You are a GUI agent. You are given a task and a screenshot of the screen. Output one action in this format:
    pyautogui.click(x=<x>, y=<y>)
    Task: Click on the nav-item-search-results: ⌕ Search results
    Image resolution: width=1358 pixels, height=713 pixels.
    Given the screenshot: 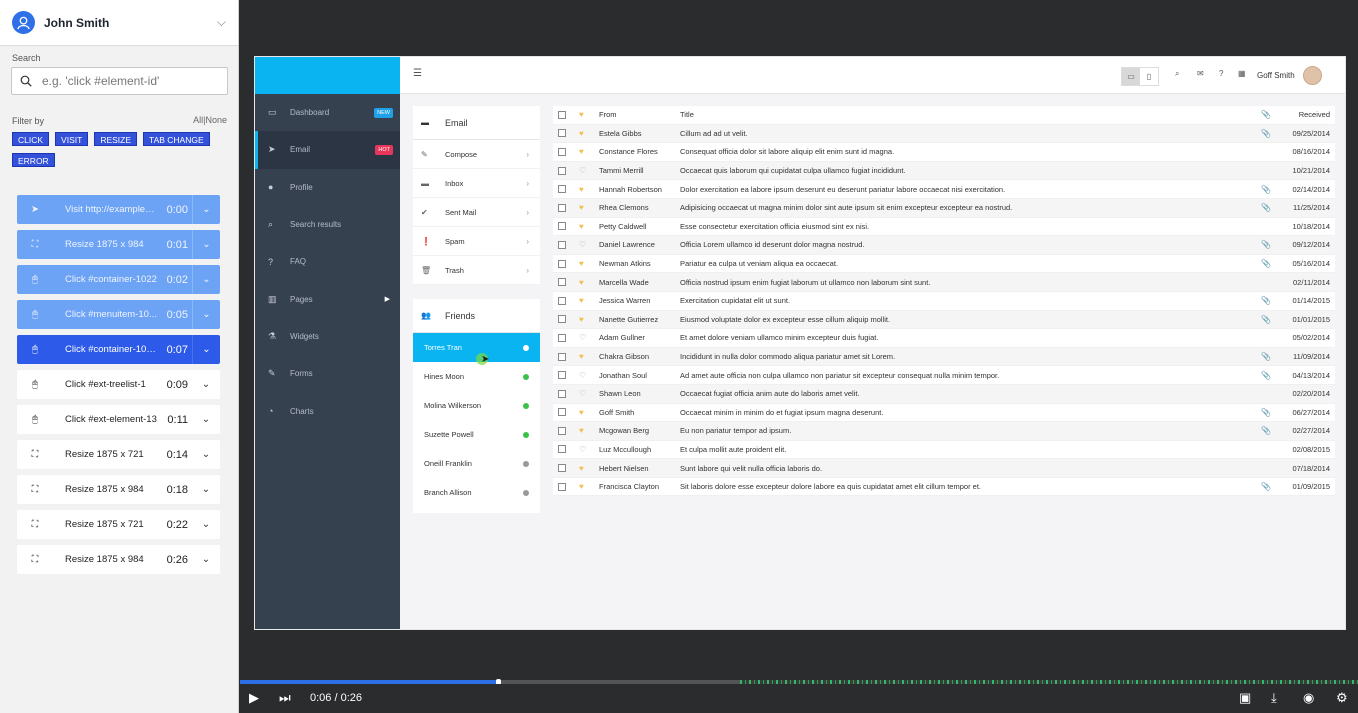 What is the action you would take?
    pyautogui.click(x=327, y=224)
    